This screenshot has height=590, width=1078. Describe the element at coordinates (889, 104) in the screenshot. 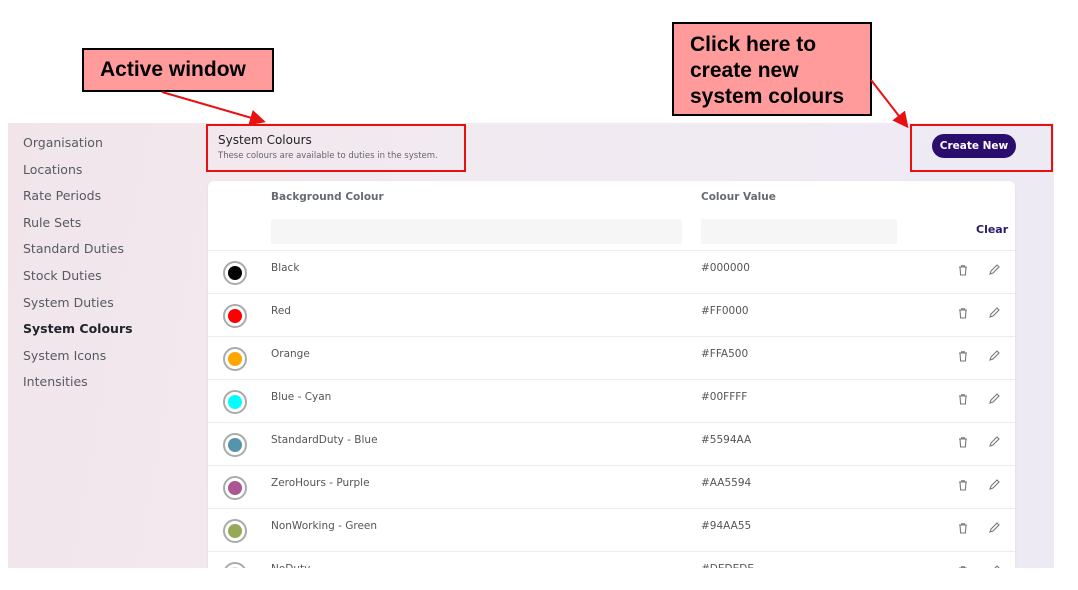

I see `create-button-arrow` at that location.